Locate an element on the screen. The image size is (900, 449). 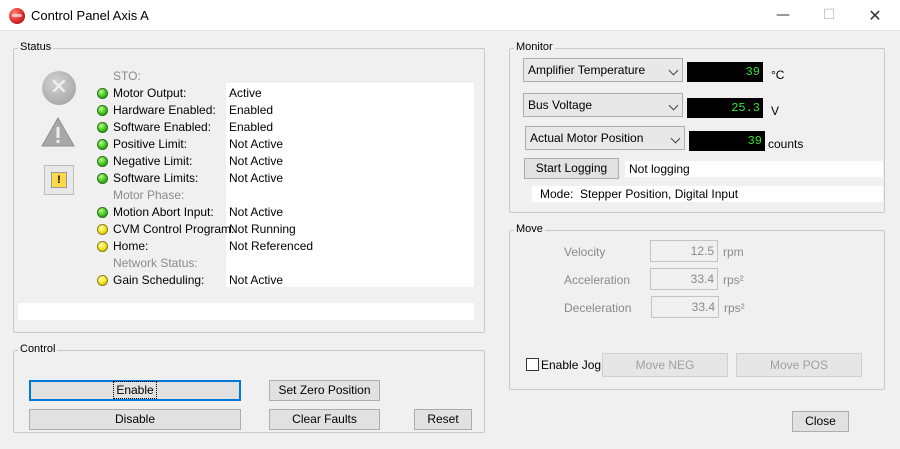
alert-glyph: ! is located at coordinates (59, 180).